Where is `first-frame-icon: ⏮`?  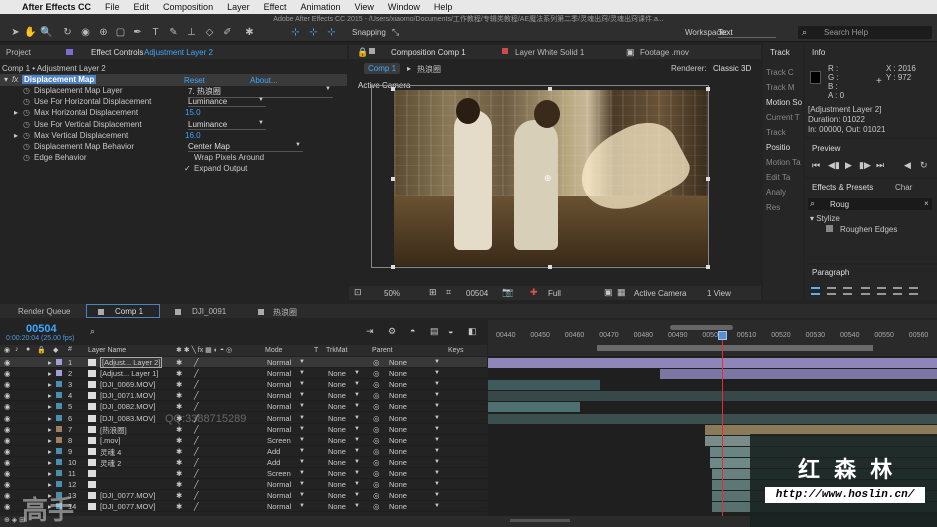 first-frame-icon: ⏮ is located at coordinates (816, 165).